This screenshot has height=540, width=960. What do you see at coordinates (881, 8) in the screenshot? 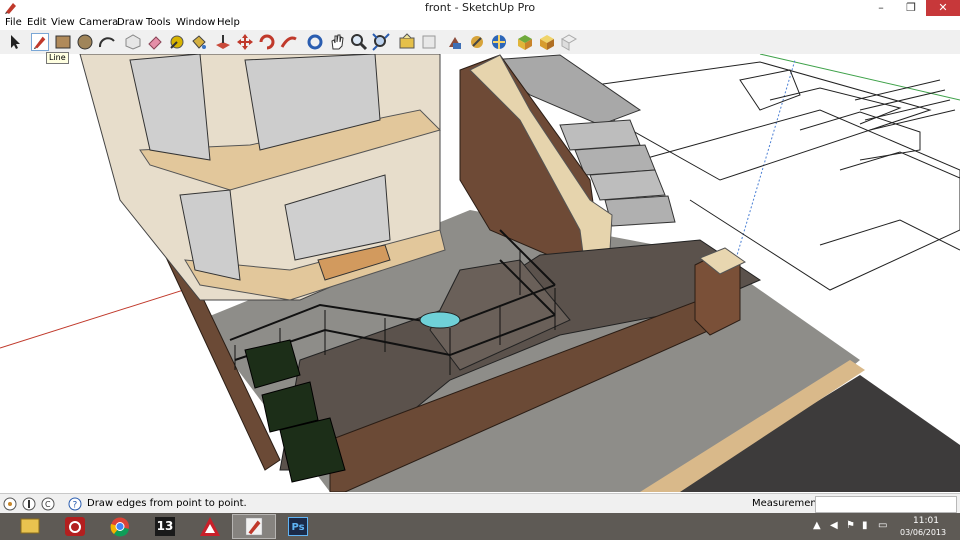
I see `minimize-button: –` at bounding box center [881, 8].